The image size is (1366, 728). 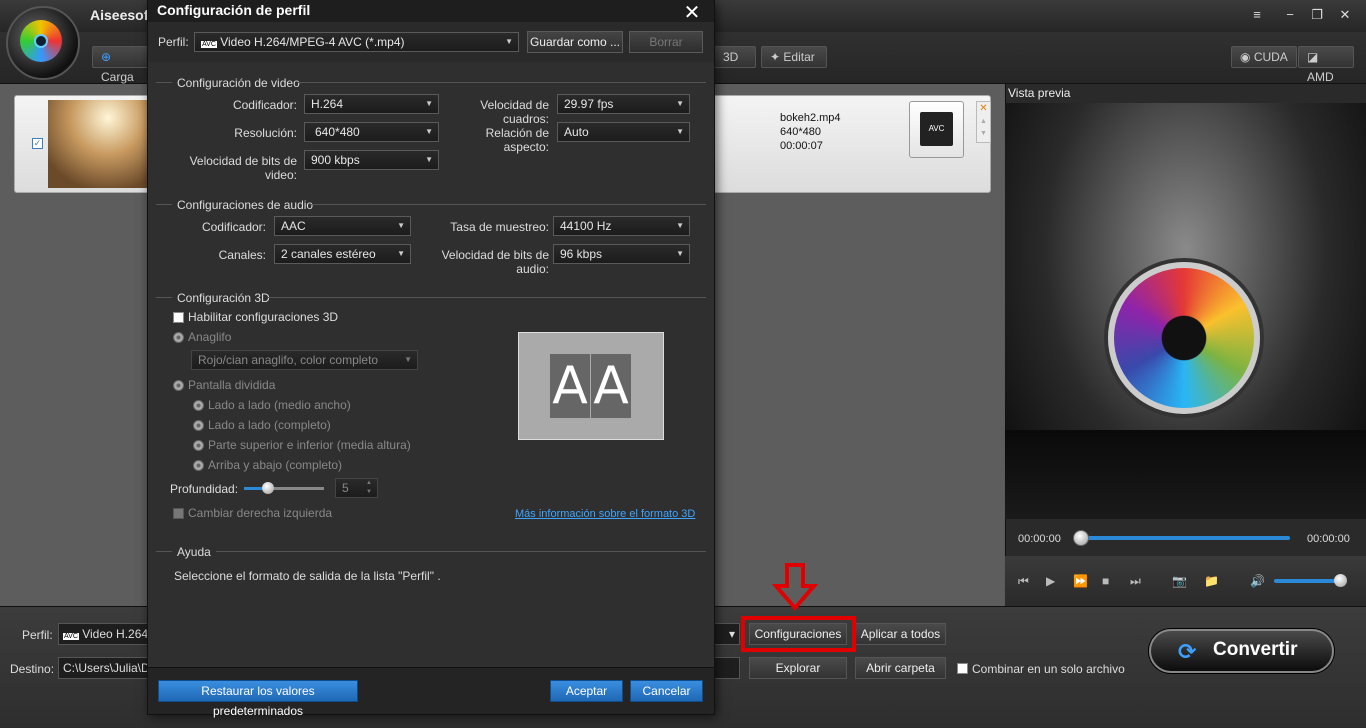 I want to click on remove-file-icon: ✕, so click(x=983, y=109).